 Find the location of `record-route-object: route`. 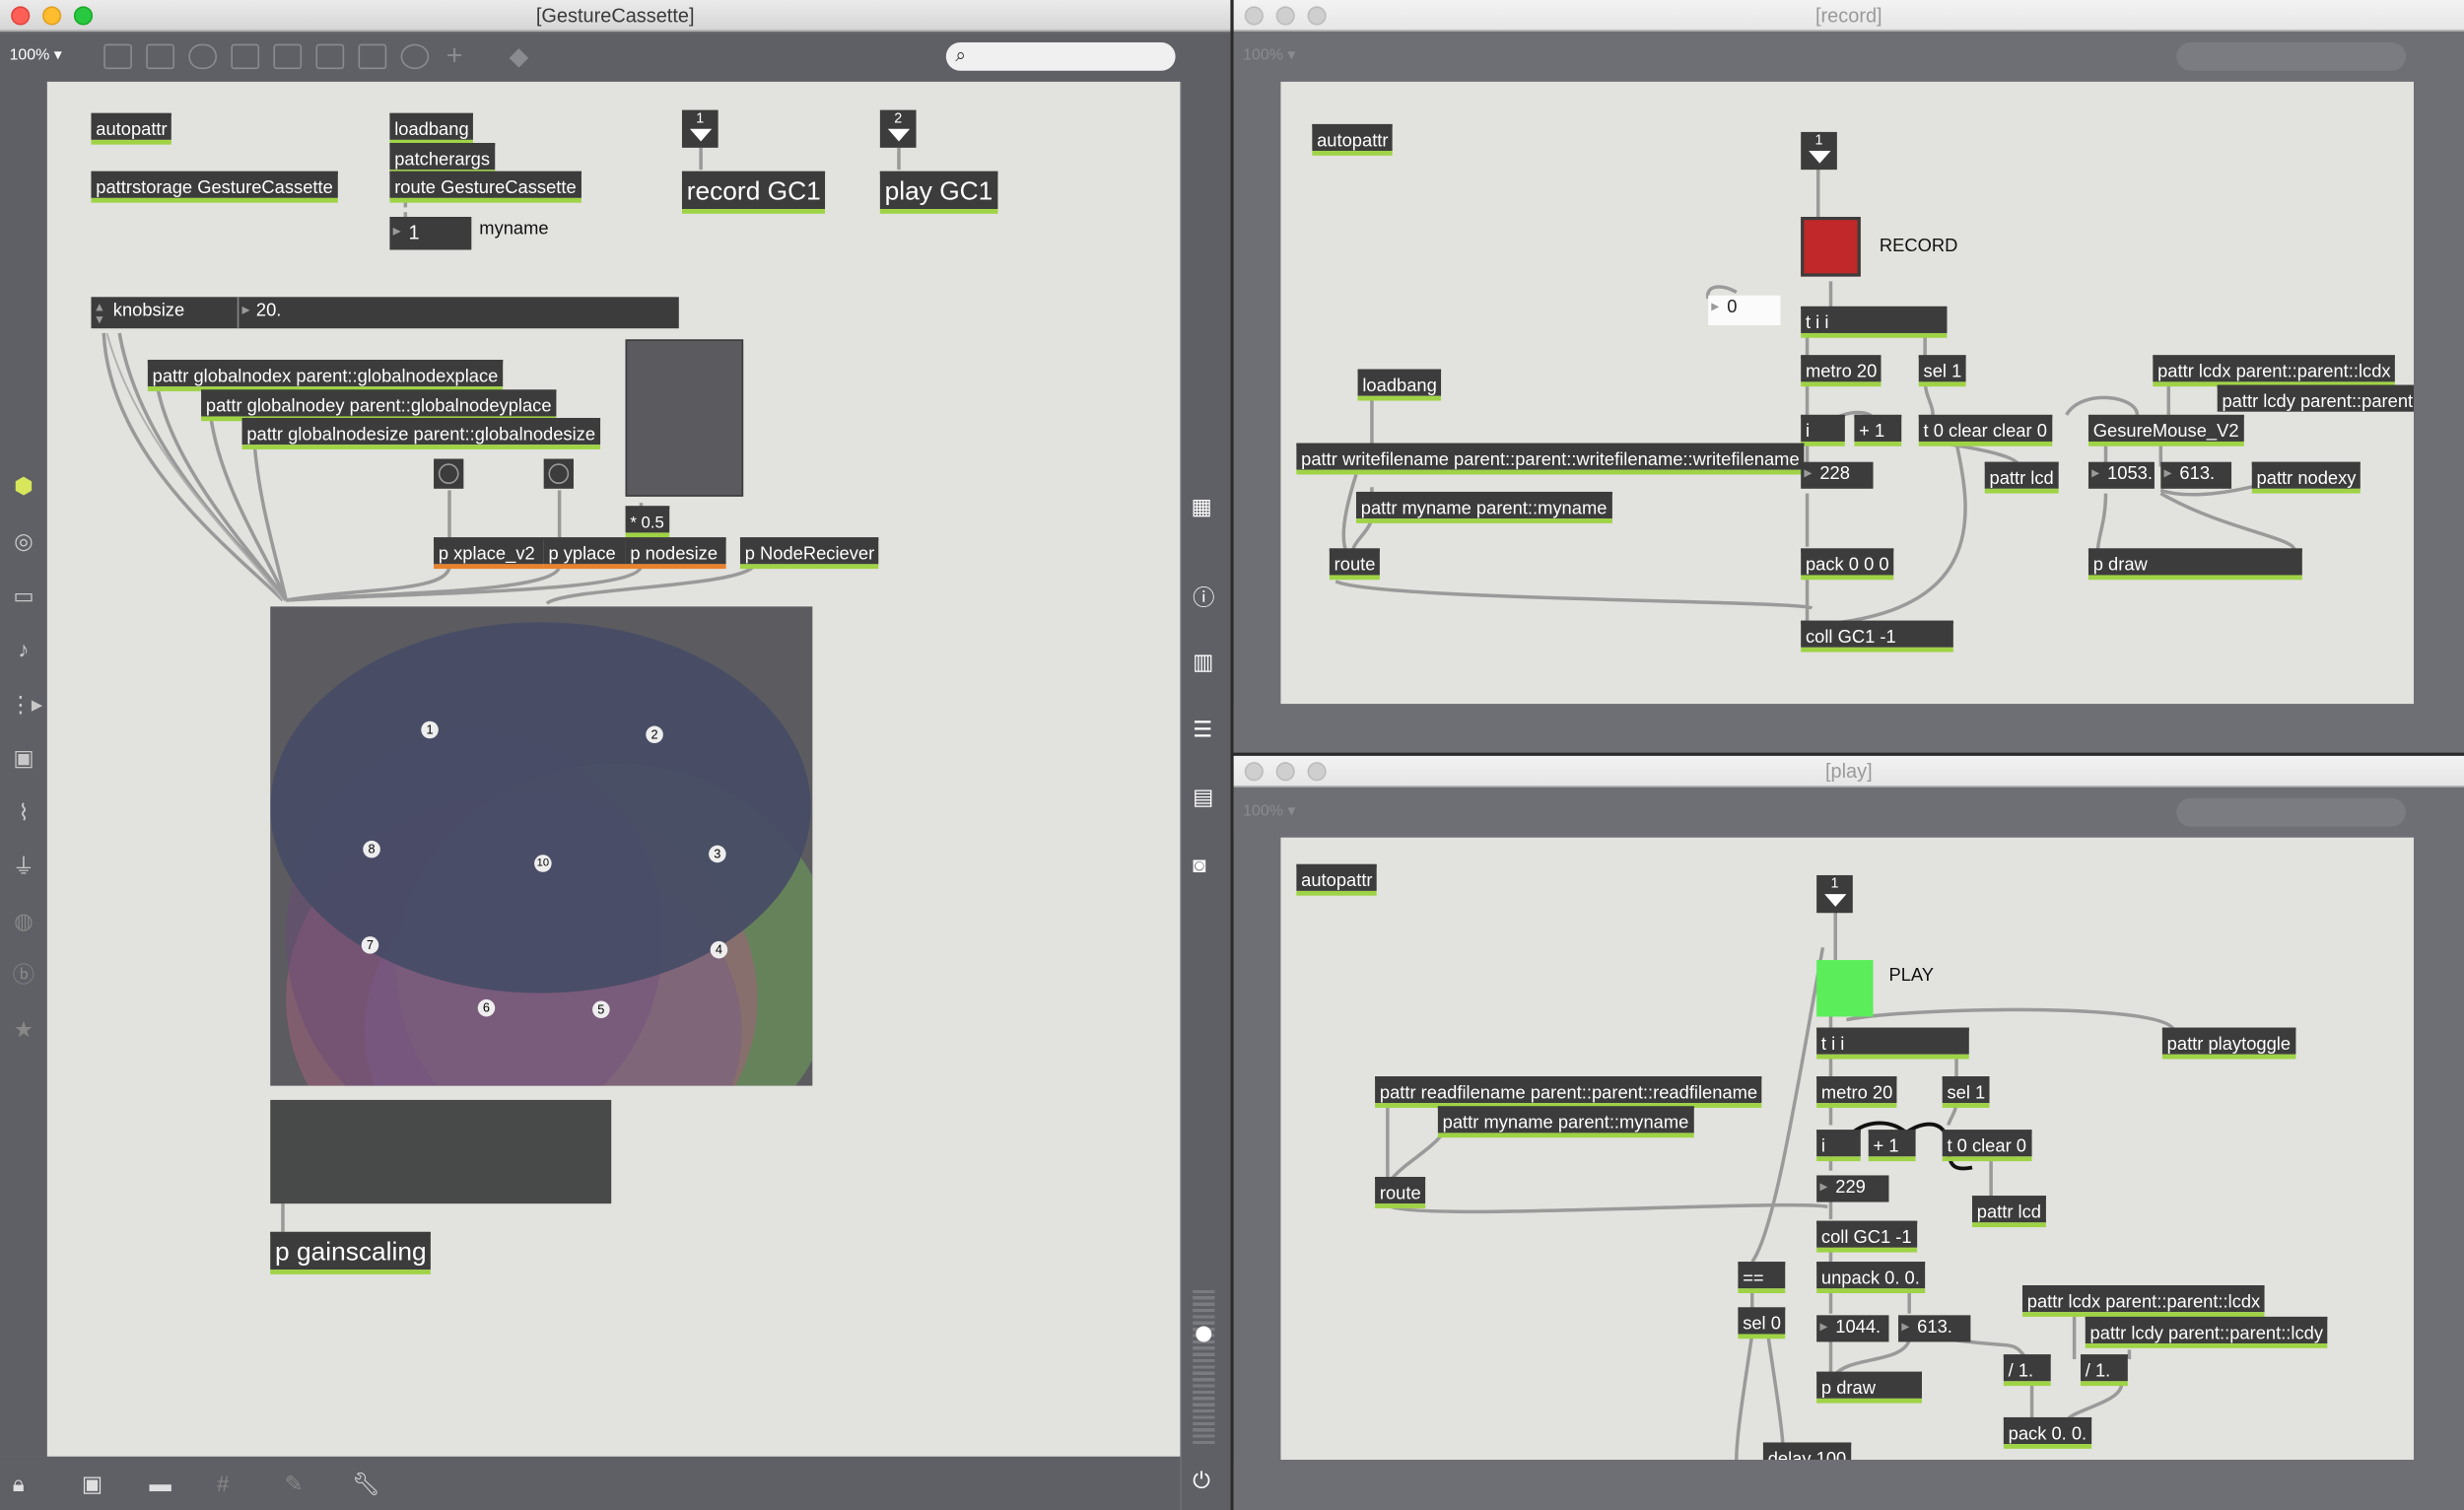

record-route-object: route is located at coordinates (1355, 564).